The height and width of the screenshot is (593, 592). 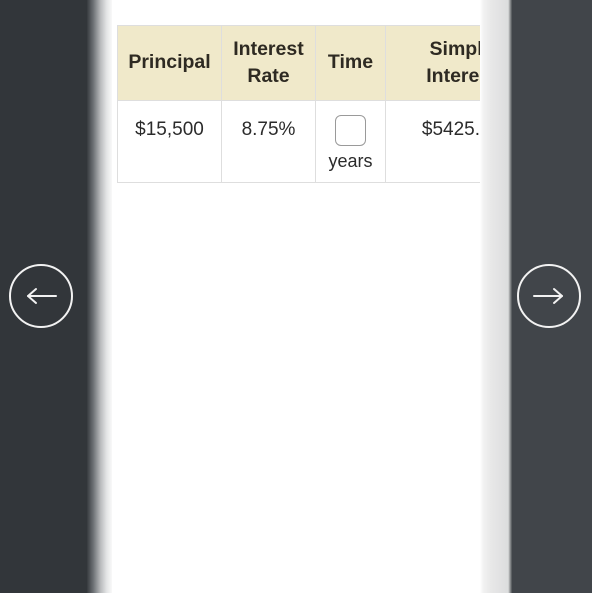 What do you see at coordinates (350, 63) in the screenshot?
I see `column-header-time: Time` at bounding box center [350, 63].